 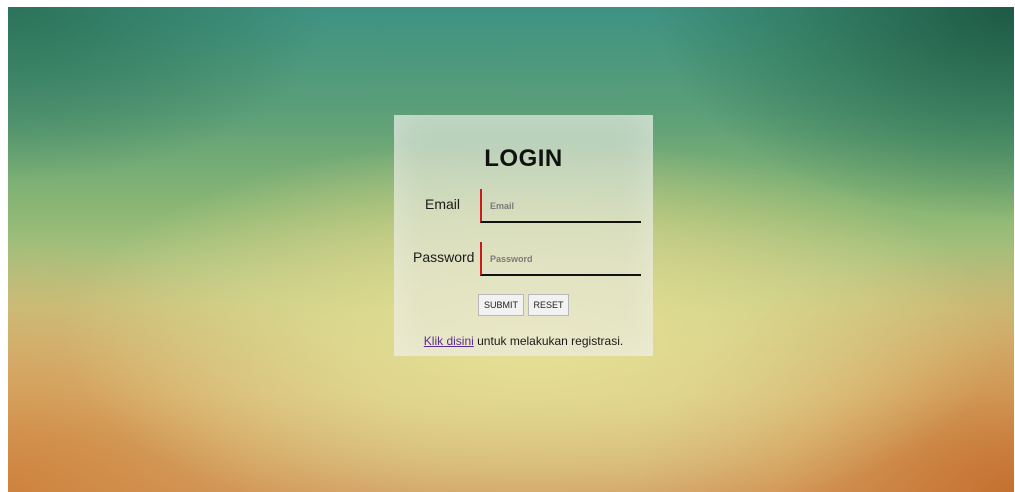 I want to click on email-input: Email, so click(x=560, y=206).